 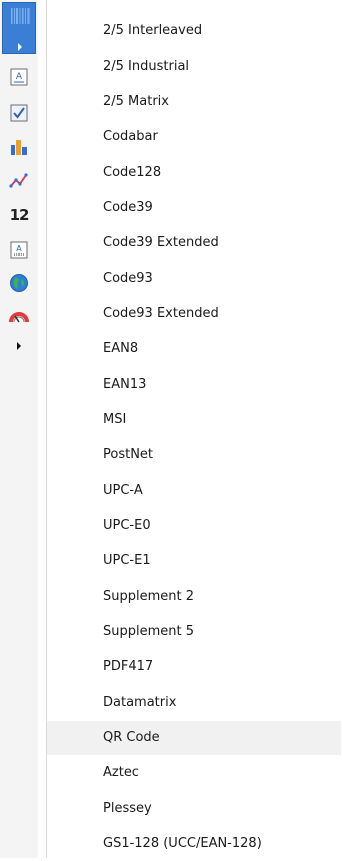 I want to click on gauge-icon, so click(x=19, y=317).